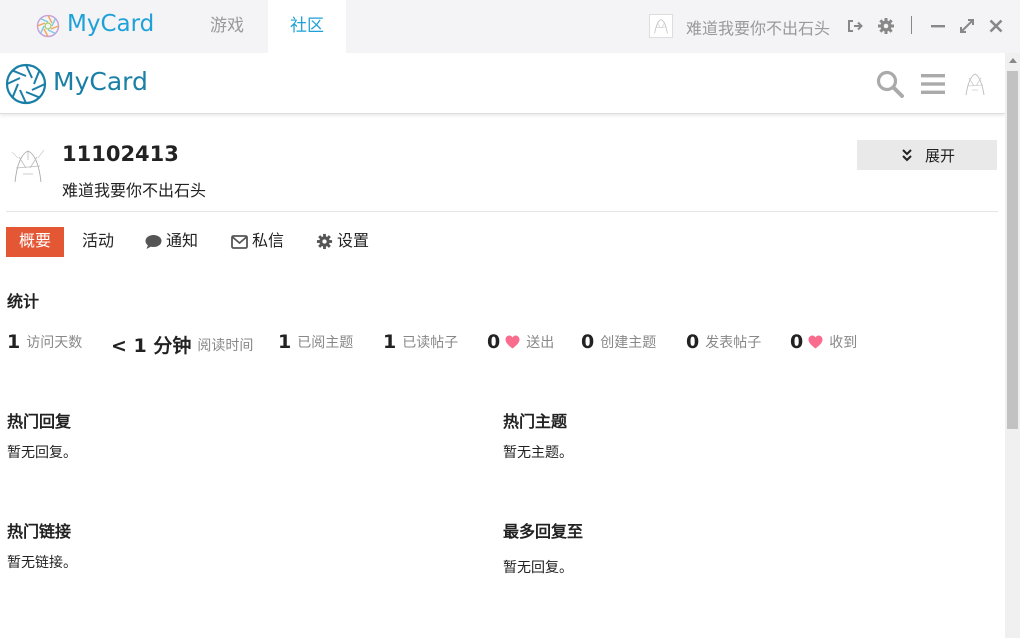  I want to click on settings-gear-icon, so click(886, 26).